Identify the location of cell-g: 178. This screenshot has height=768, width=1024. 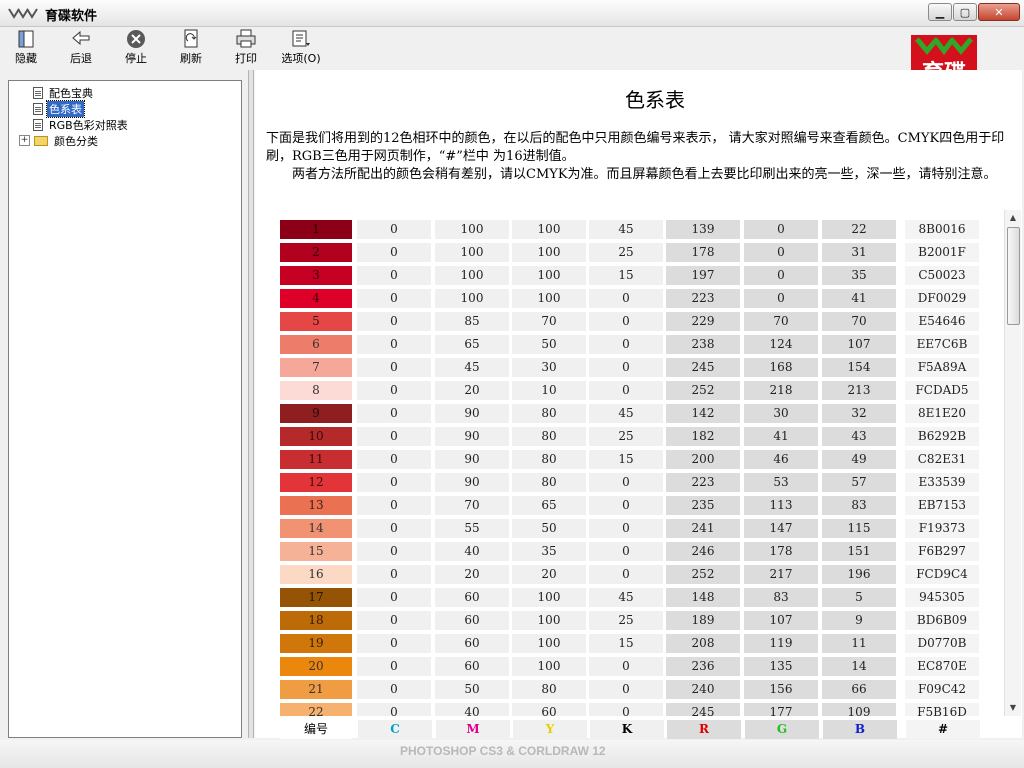
(781, 551).